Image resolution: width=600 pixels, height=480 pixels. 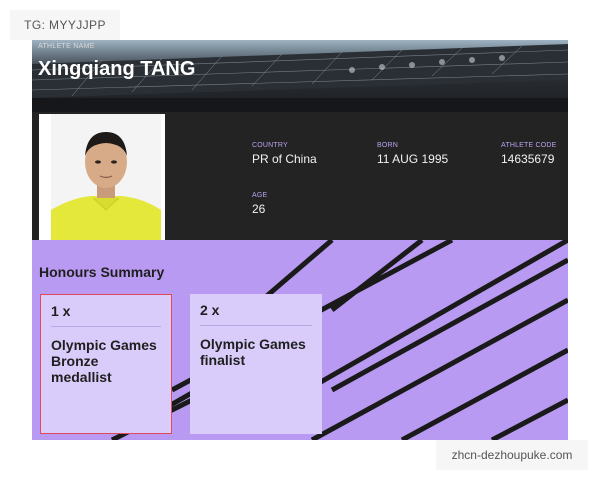 I want to click on born-label: BORN, so click(x=388, y=145).